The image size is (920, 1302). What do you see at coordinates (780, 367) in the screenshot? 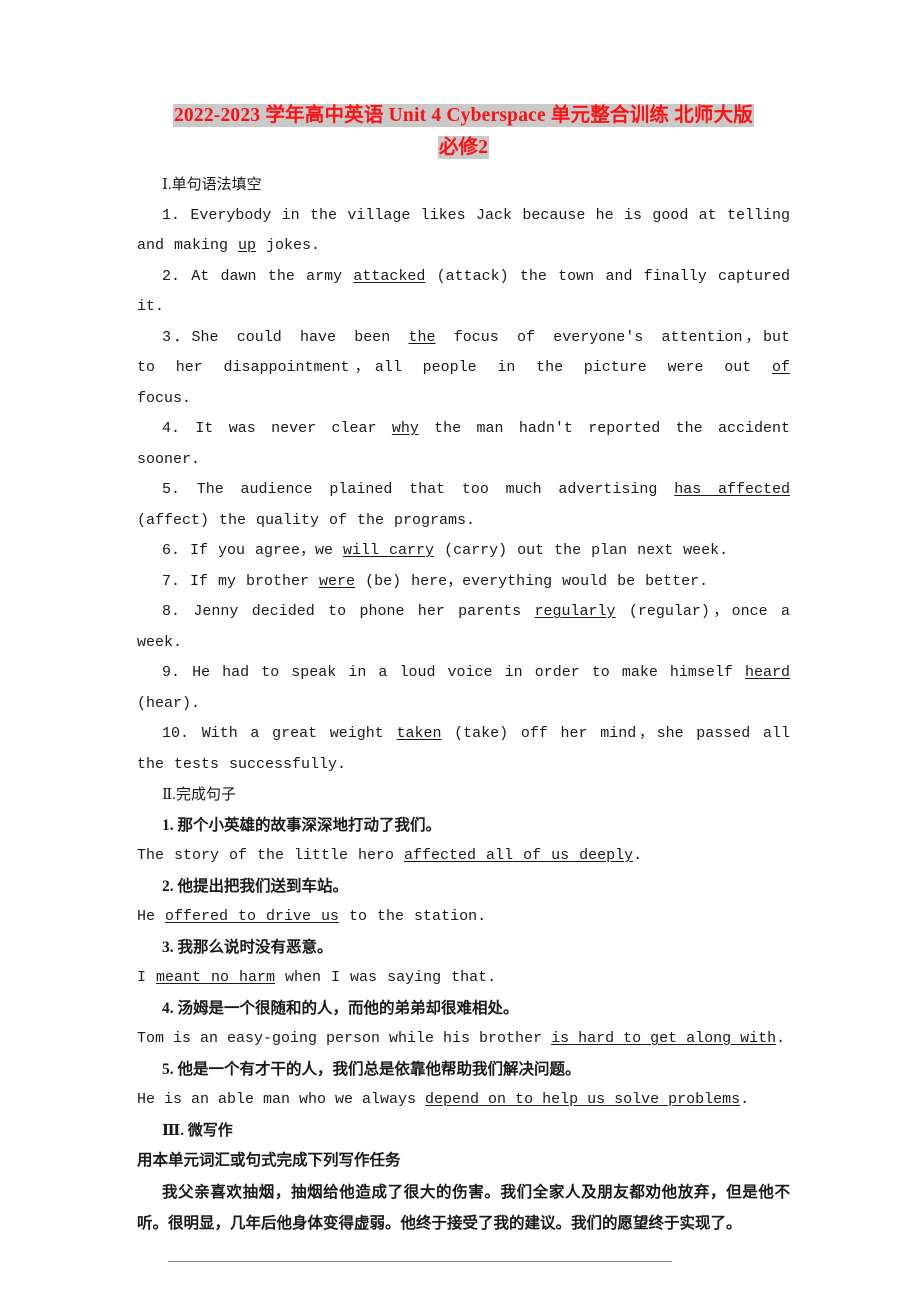
I see `item-3-answer-2: of` at bounding box center [780, 367].